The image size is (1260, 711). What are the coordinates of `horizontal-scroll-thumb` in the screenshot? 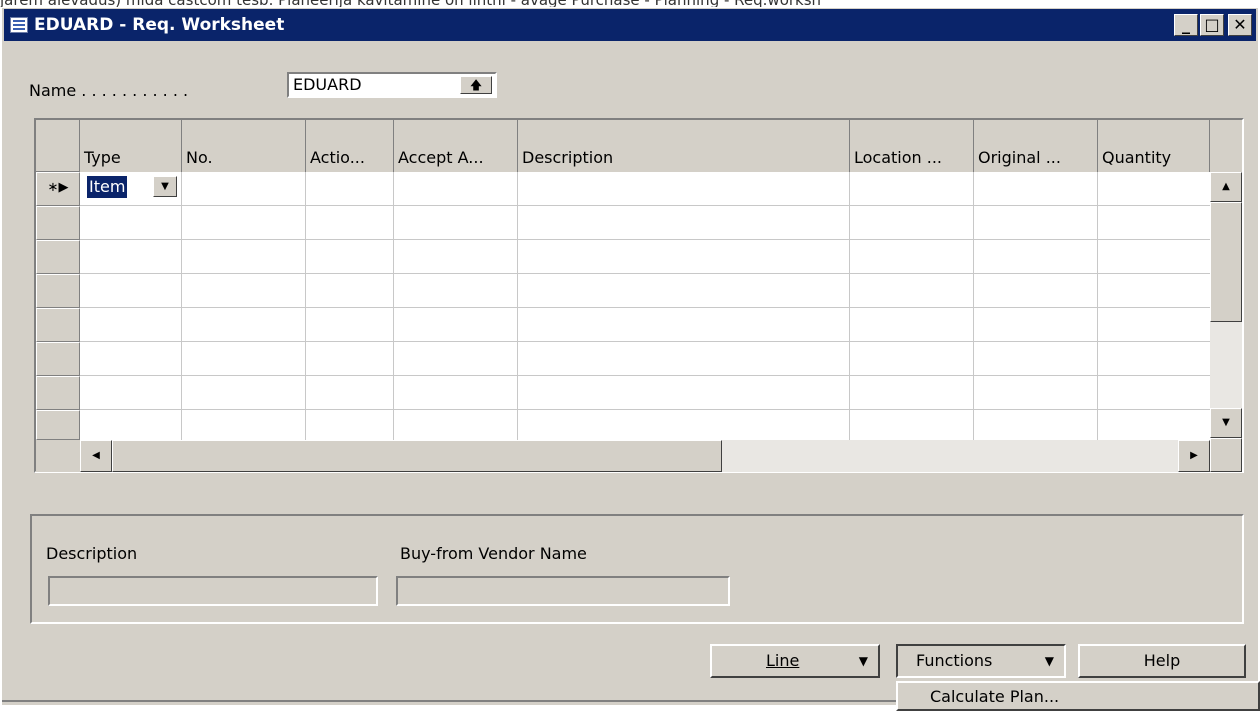 It's located at (417, 456).